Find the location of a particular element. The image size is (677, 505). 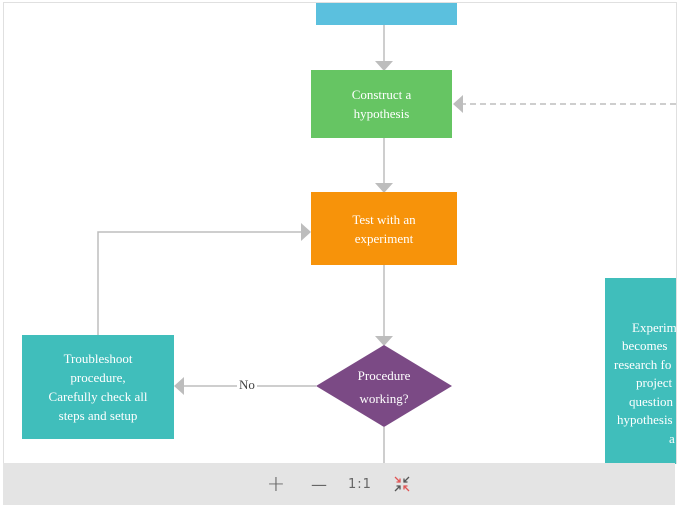

hypothesis-node: Construct a hypothesis is located at coordinates (381, 104).